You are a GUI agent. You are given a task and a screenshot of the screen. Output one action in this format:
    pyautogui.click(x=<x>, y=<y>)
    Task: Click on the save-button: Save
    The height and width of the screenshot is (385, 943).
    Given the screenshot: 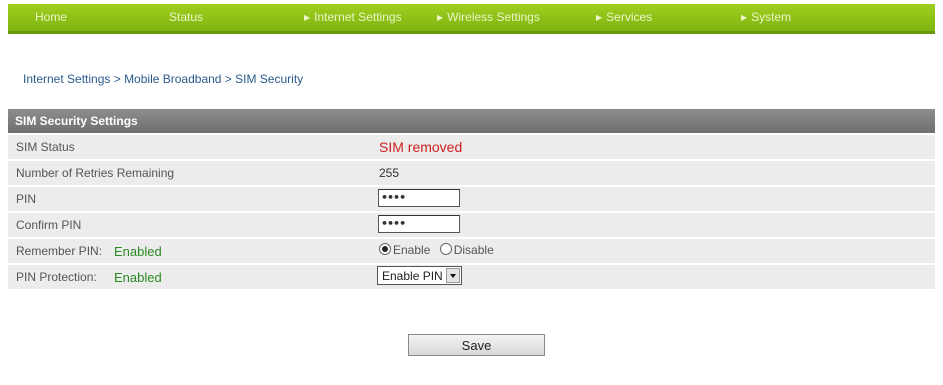 What is the action you would take?
    pyautogui.click(x=476, y=345)
    